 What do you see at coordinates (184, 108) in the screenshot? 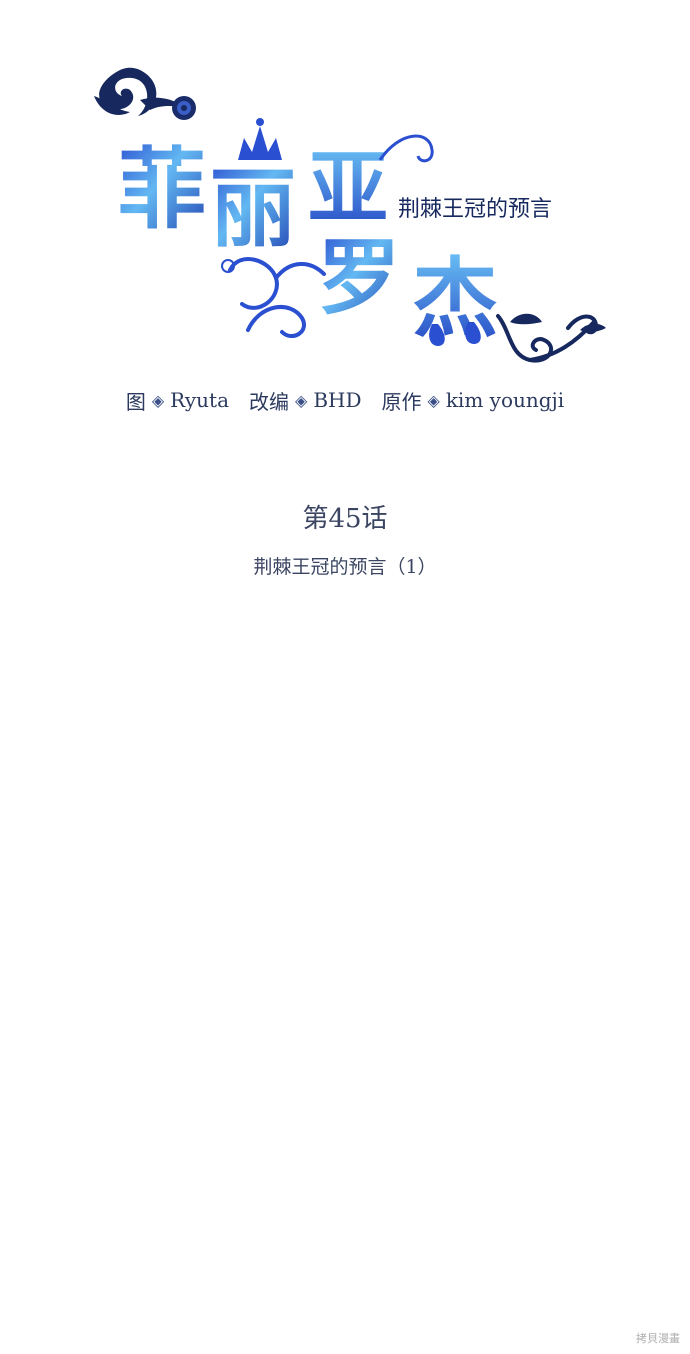
I see `rose-icon` at bounding box center [184, 108].